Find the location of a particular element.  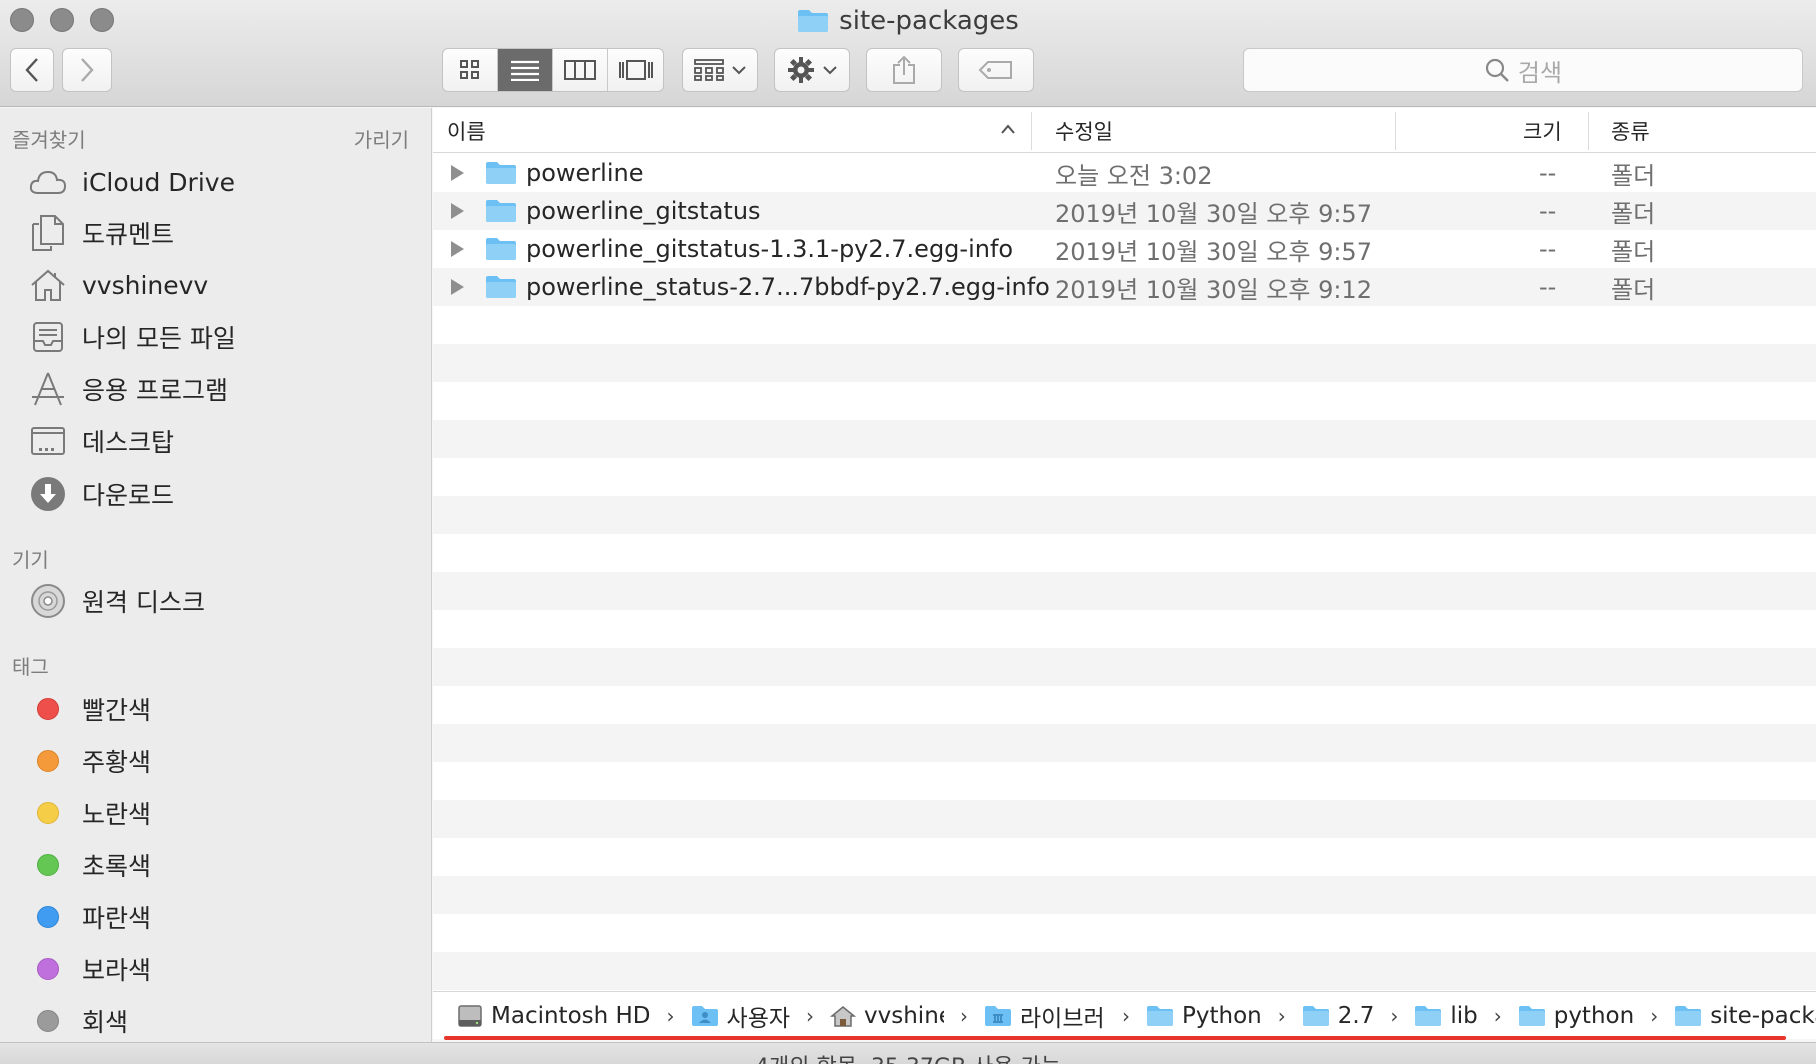

gallery-icon is located at coordinates (635, 70).